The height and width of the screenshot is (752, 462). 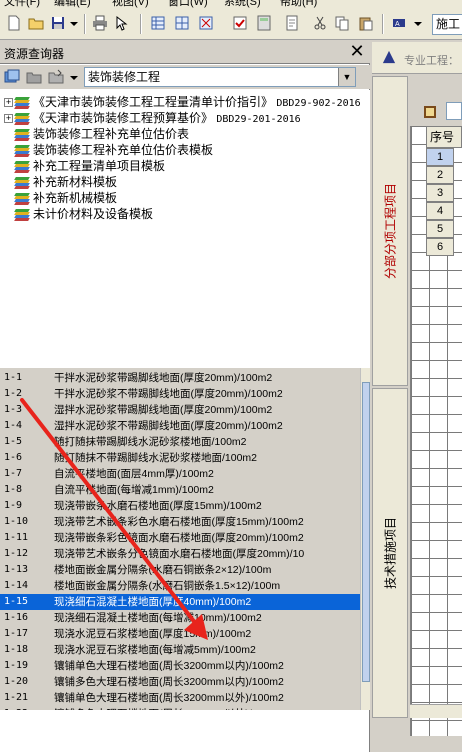 What do you see at coordinates (180, 634) in the screenshot?
I see `result-row: 1-17 现浇水泥豆石浆楼地面(厚度15mm)/100m2` at bounding box center [180, 634].